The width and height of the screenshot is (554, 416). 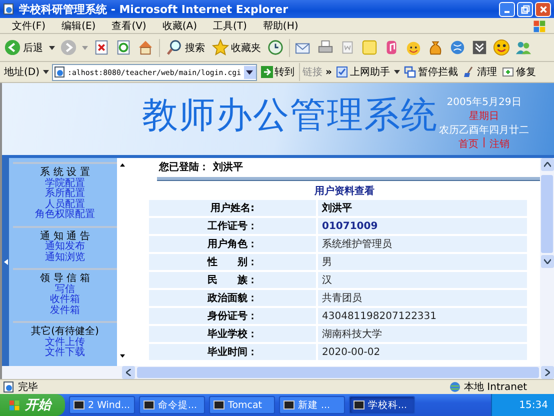 I want to click on field-label-cell: 身份证号：, so click(x=232, y=316).